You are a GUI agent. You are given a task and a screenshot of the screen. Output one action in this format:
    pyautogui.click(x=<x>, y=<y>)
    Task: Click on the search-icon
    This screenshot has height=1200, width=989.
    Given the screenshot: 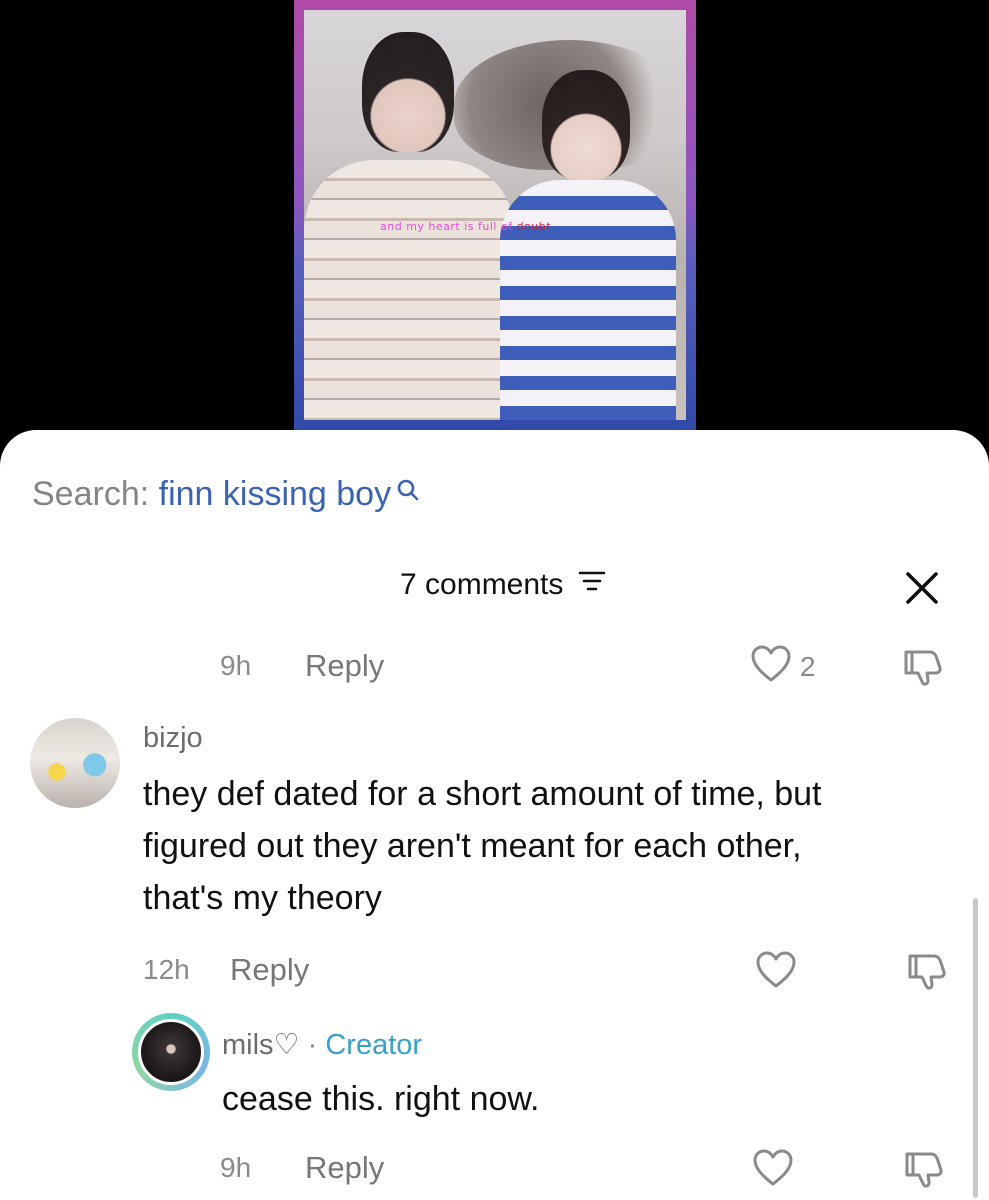 What is the action you would take?
    pyautogui.click(x=408, y=492)
    